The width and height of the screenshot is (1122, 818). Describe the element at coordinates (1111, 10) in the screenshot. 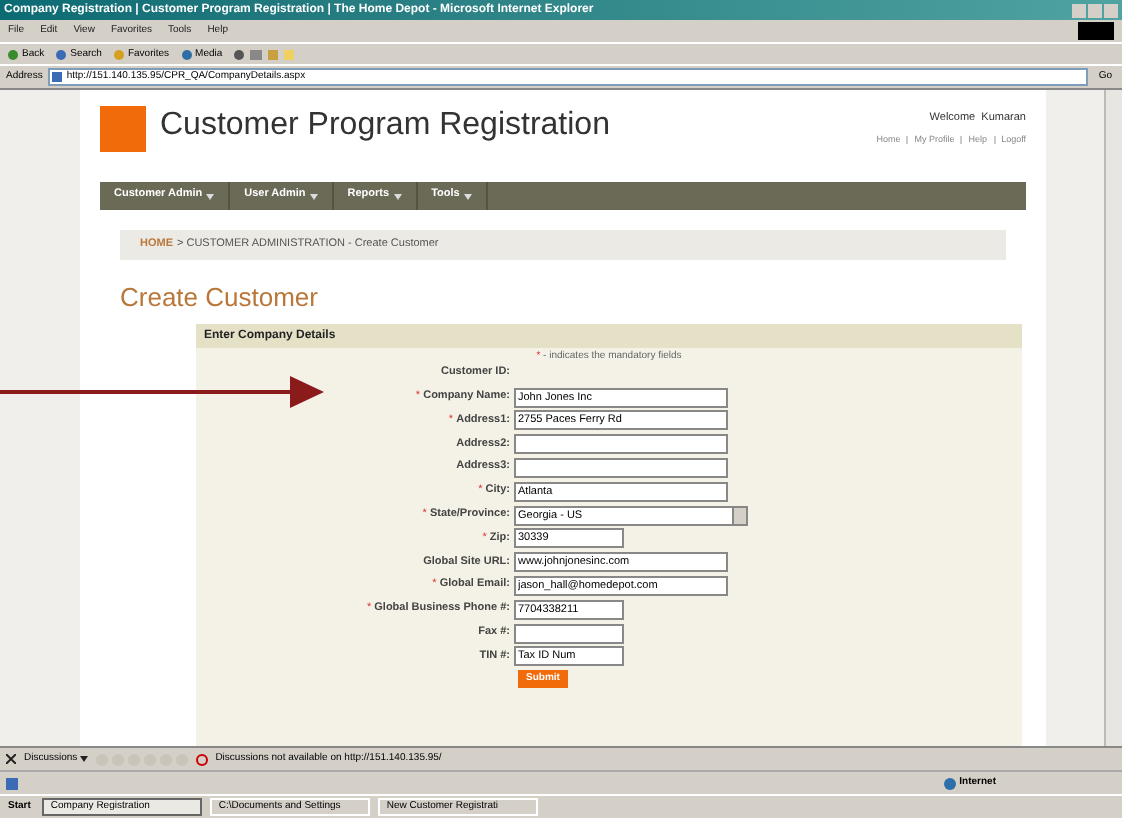

I see `close-button` at that location.